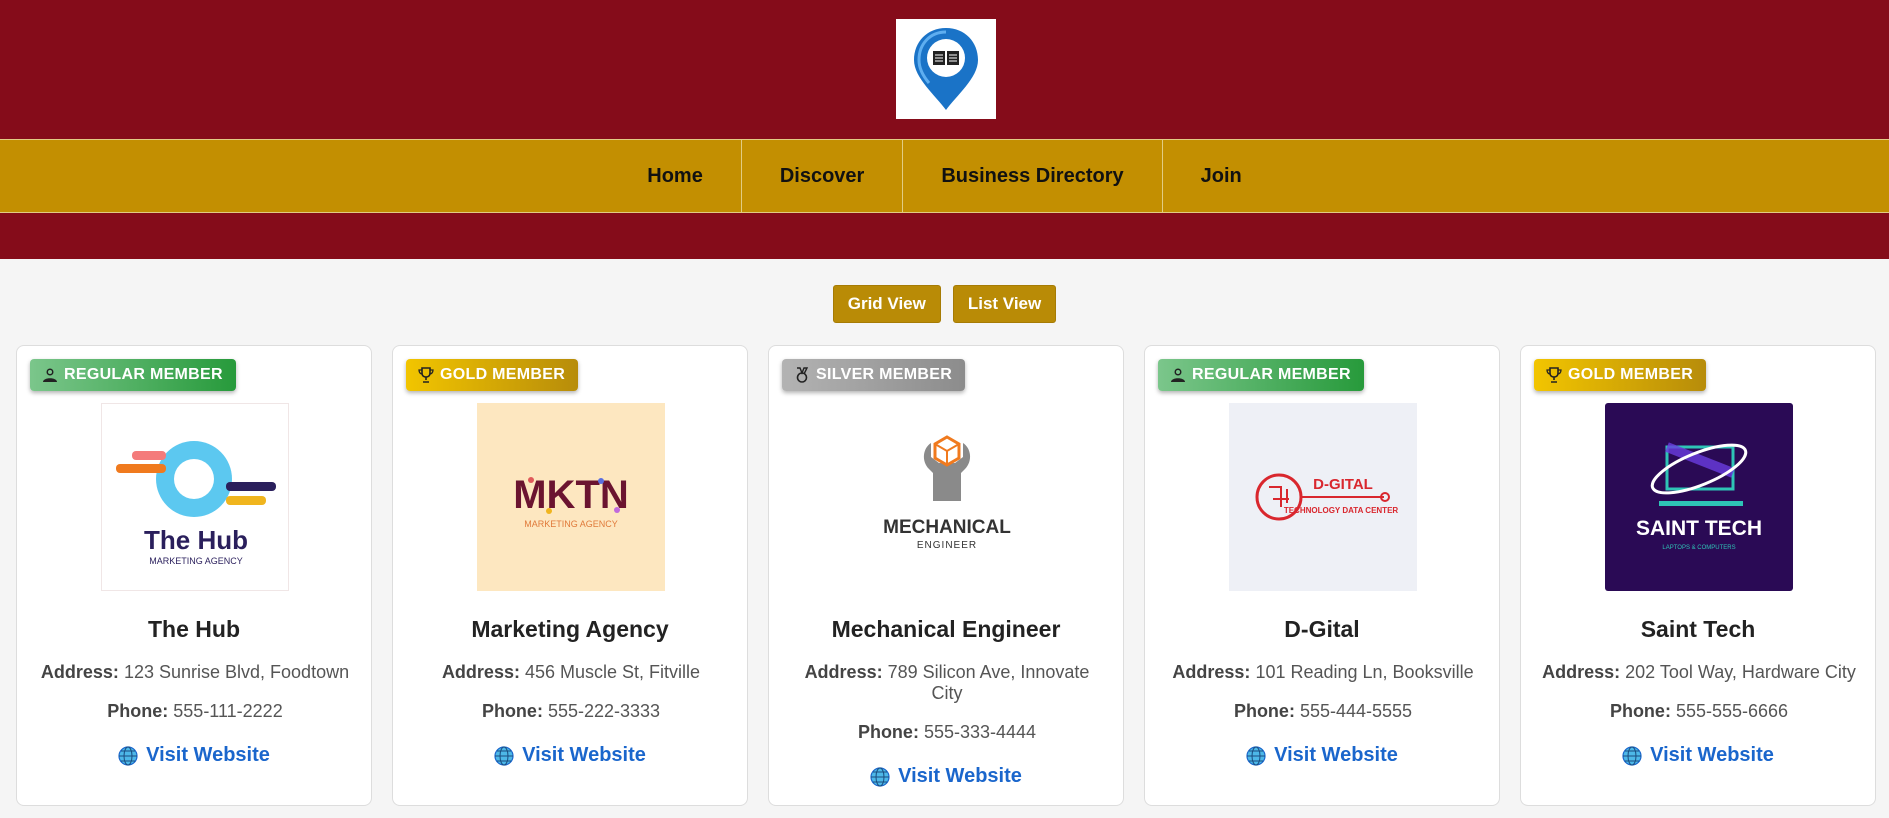 The image size is (1889, 818). Describe the element at coordinates (886, 304) in the screenshot. I see `grid-view-button: Grid View` at that location.